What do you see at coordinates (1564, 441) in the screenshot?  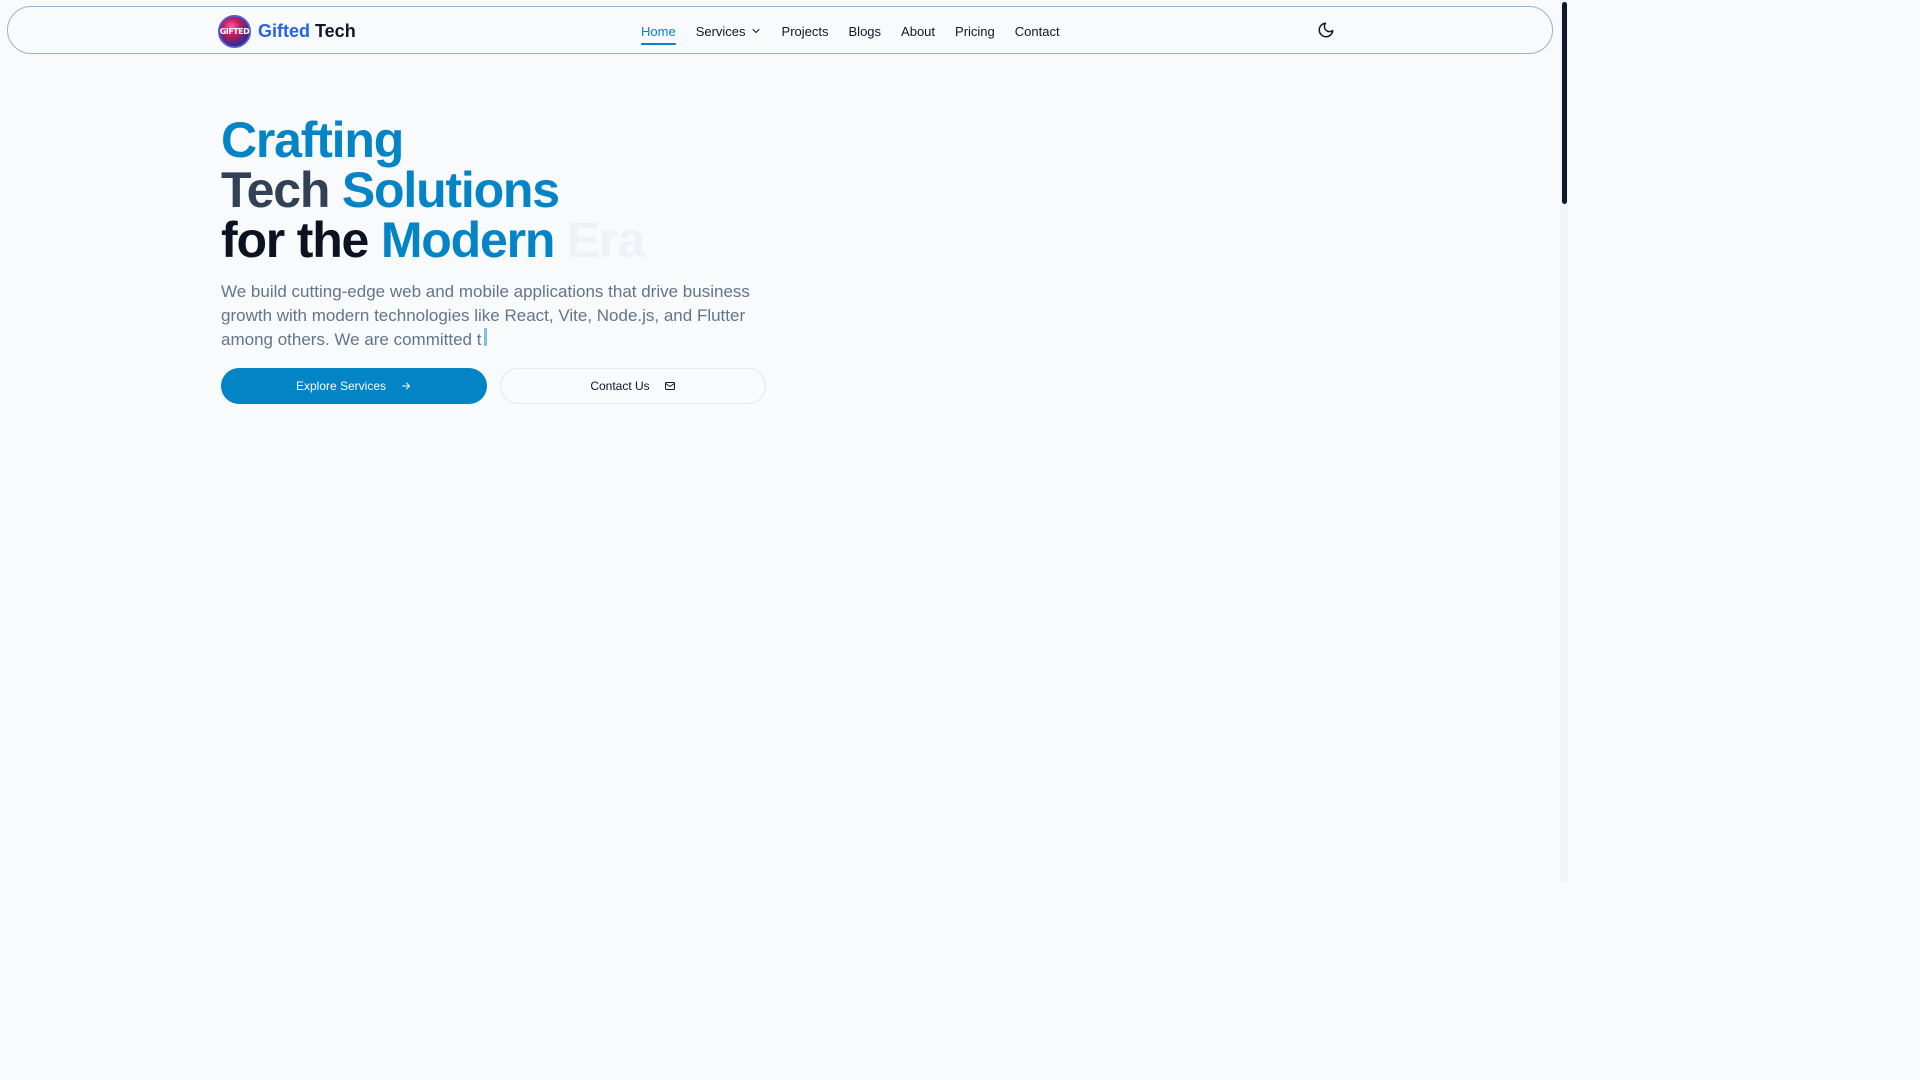 I see `scrollbar` at bounding box center [1564, 441].